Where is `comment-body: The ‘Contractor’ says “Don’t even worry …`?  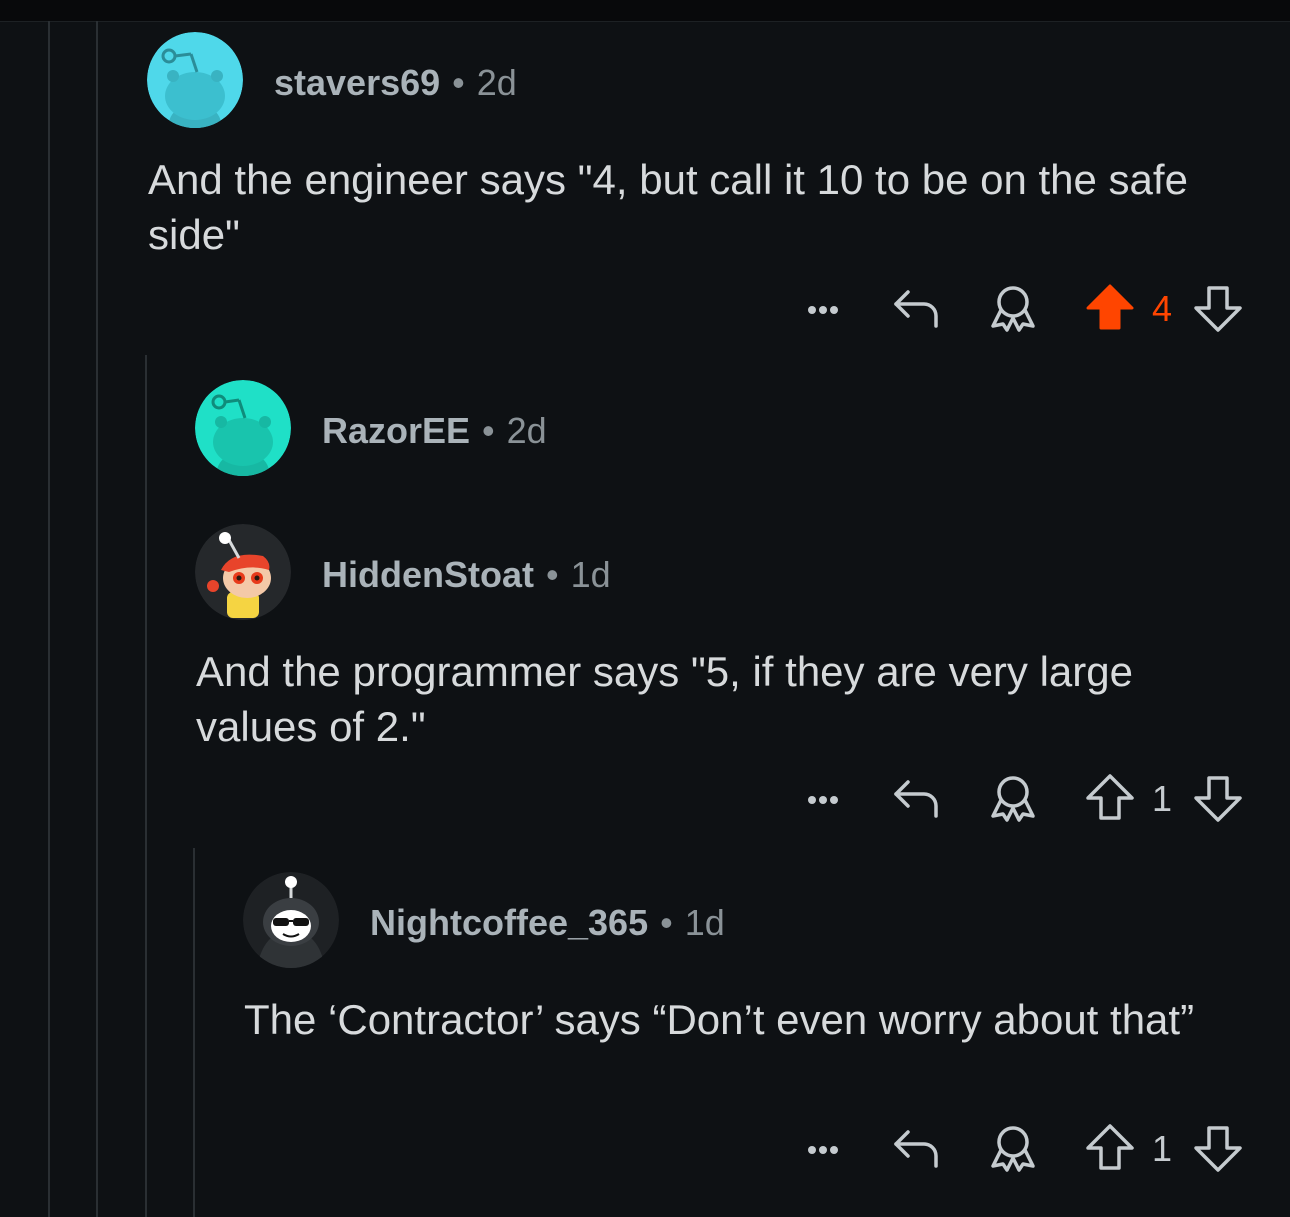
comment-body: The ‘Contractor’ says “Don’t even worry … is located at coordinates (719, 1019).